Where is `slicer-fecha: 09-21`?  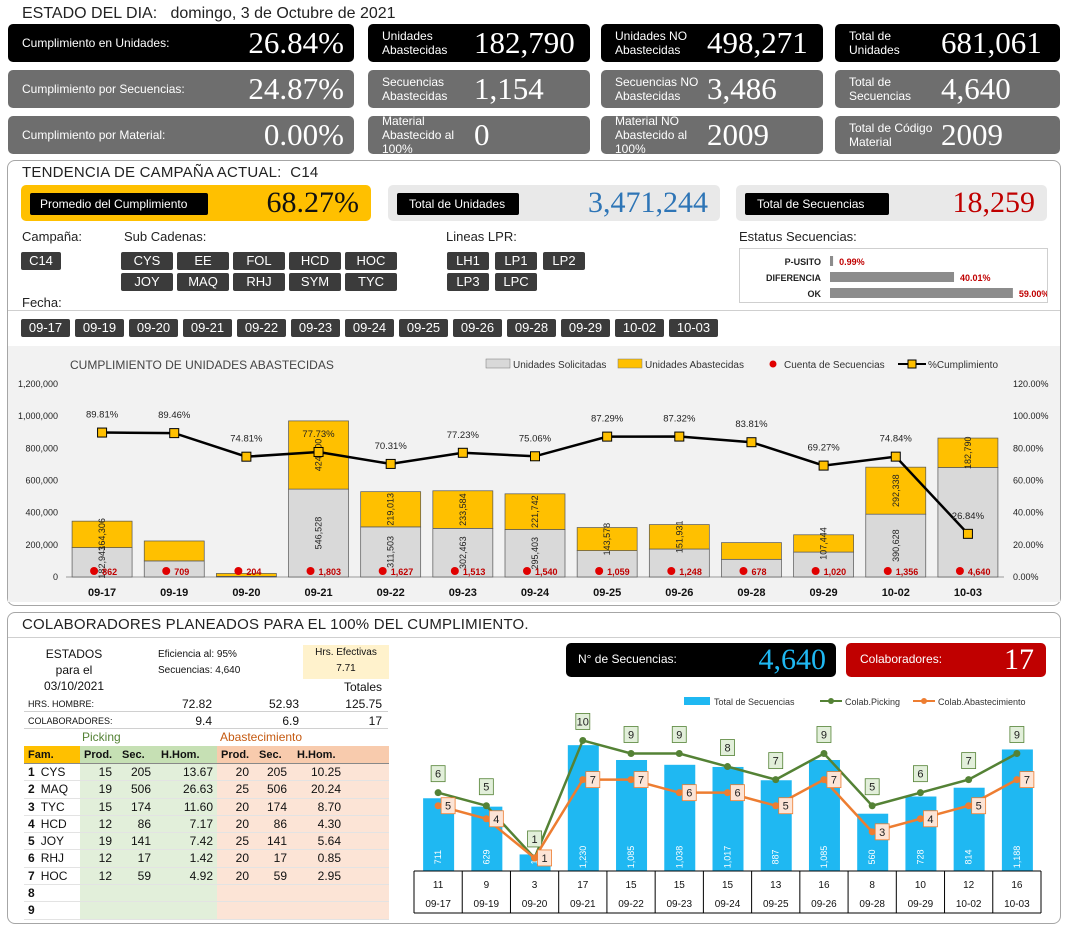
slicer-fecha: 09-21 is located at coordinates (207, 328).